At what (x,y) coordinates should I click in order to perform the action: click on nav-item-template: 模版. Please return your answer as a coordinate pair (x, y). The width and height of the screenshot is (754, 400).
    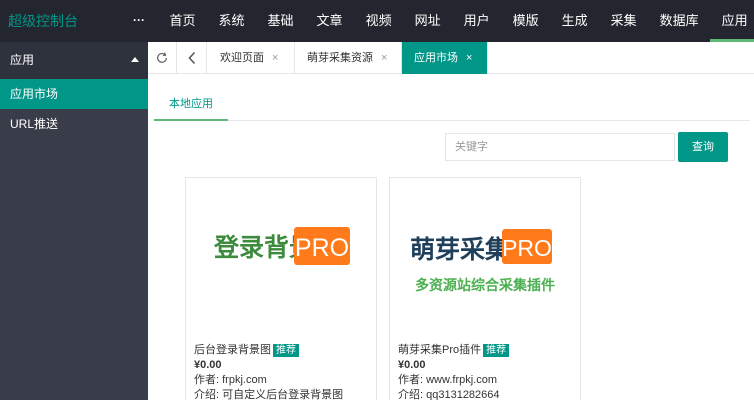
    Looking at the image, I should click on (525, 21).